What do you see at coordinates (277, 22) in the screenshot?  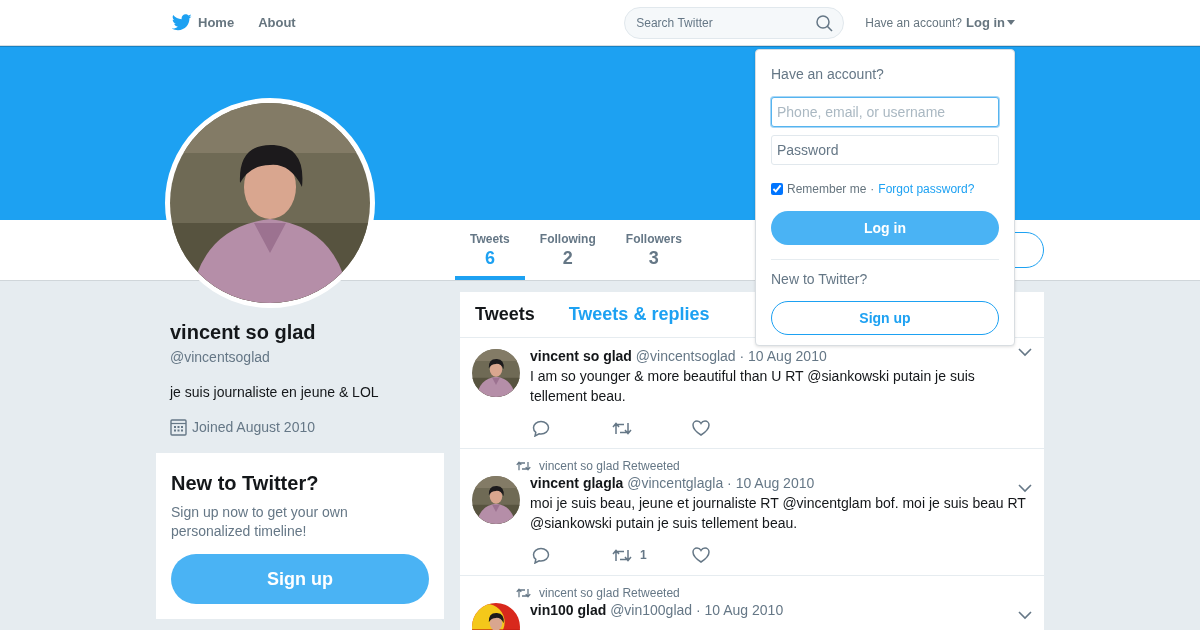 I see `nav-link: About` at bounding box center [277, 22].